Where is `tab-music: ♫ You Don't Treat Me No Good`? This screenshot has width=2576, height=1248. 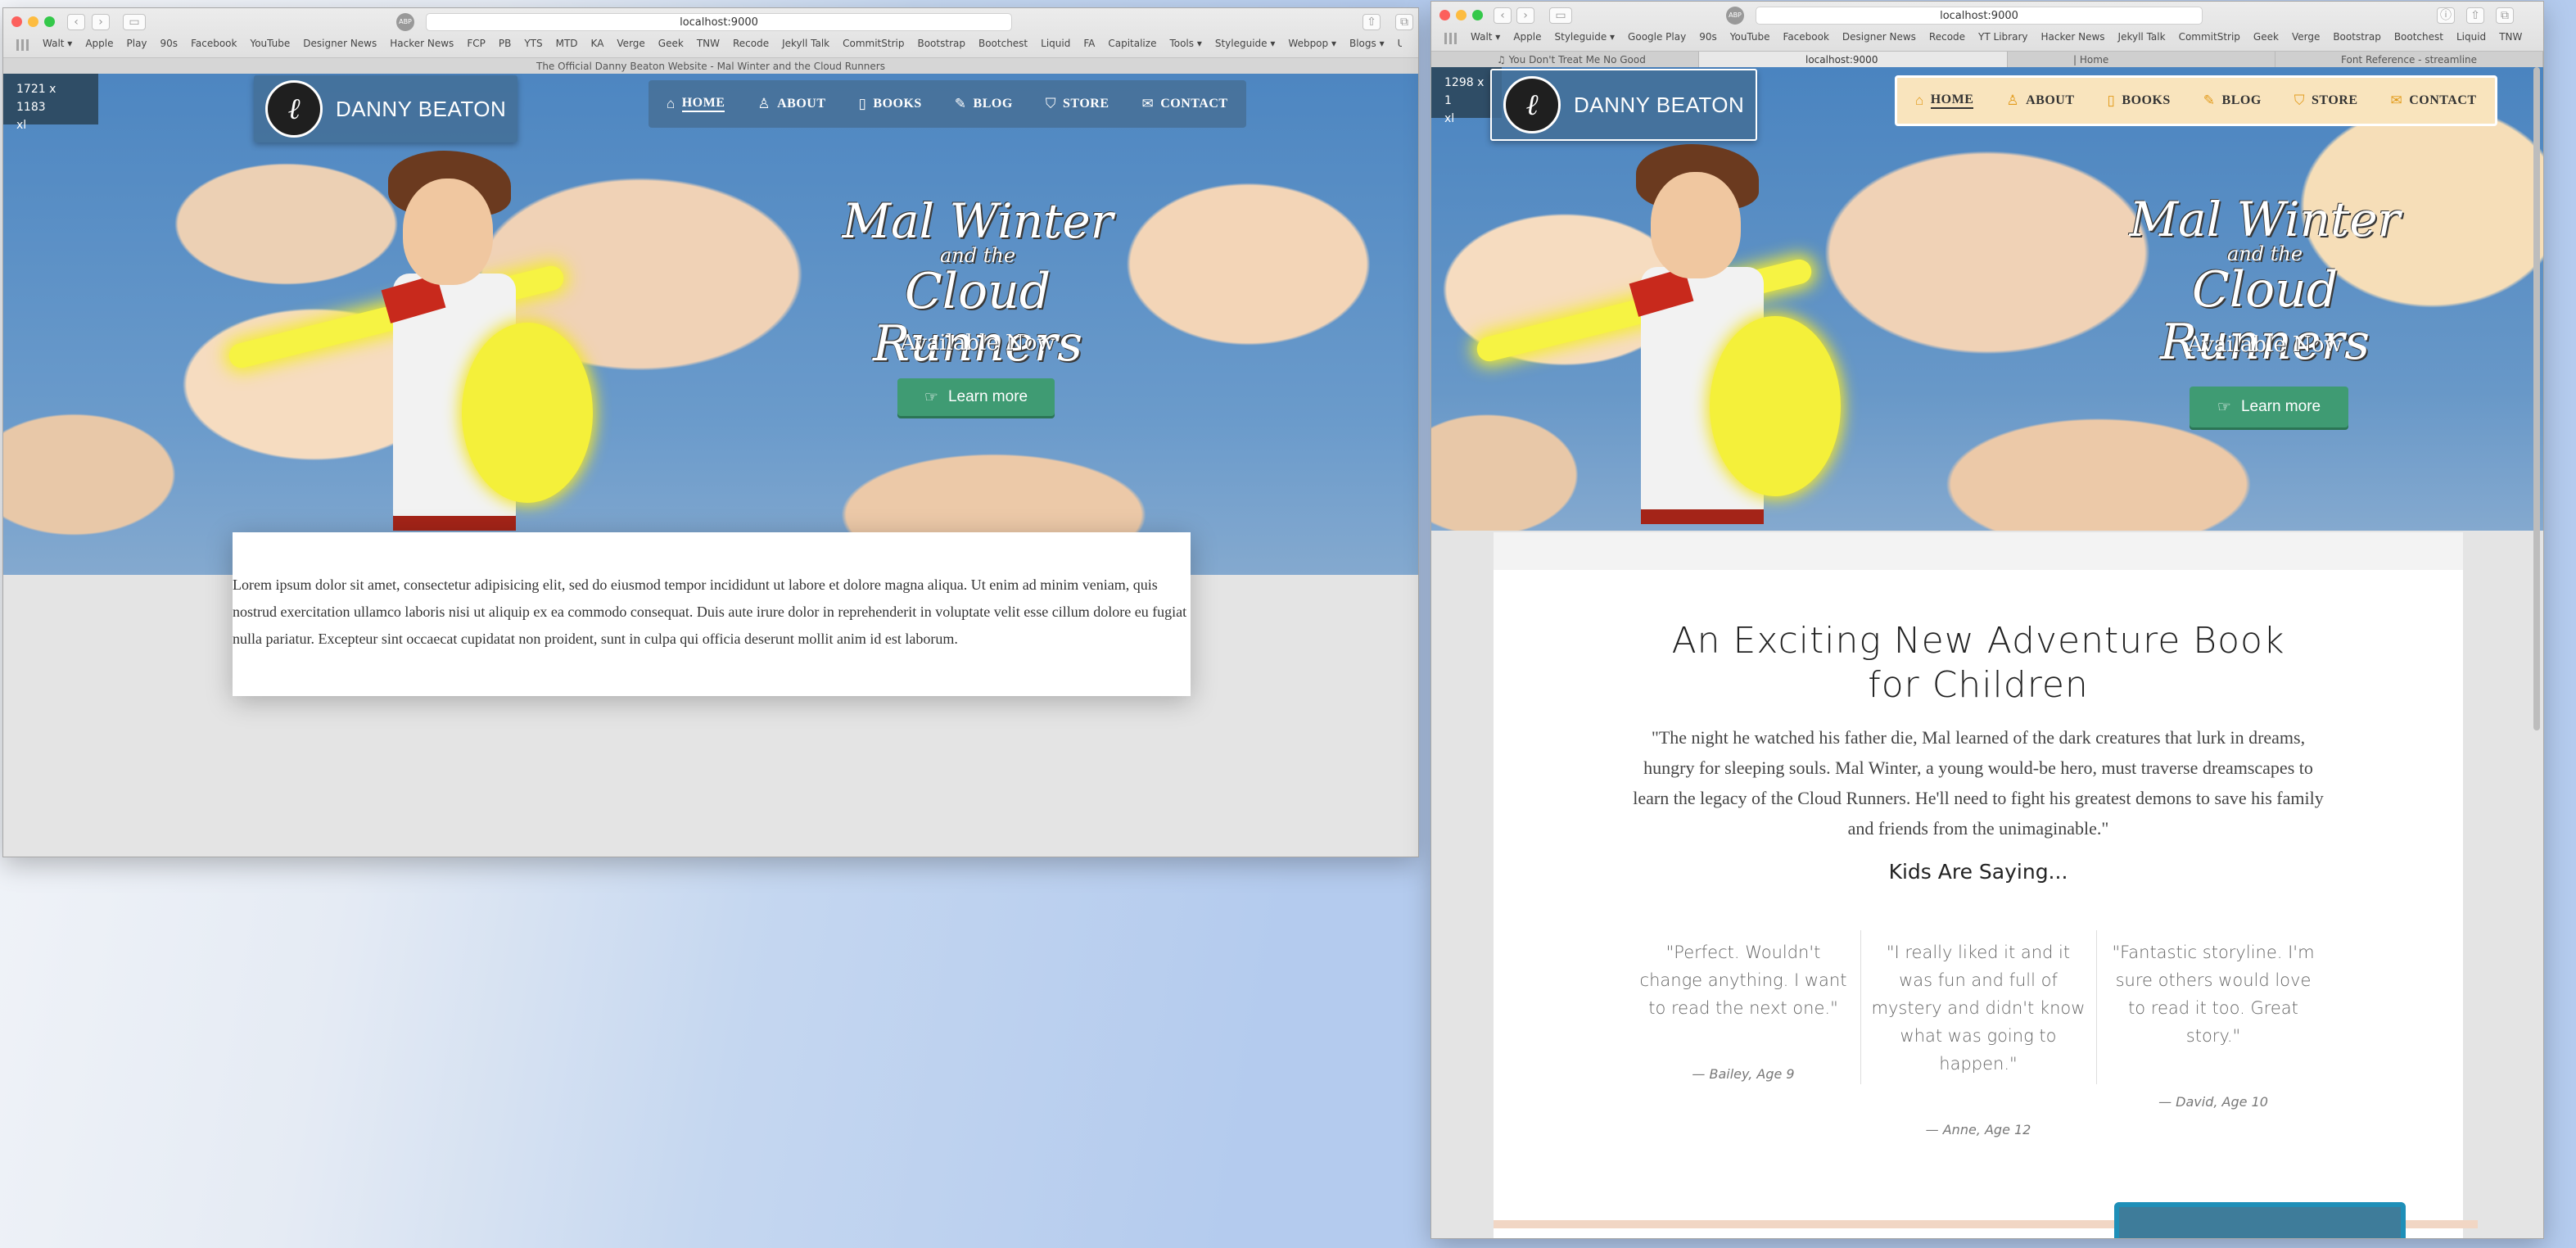
tab-music: ♫ You Don't Treat Me No Good is located at coordinates (1565, 60).